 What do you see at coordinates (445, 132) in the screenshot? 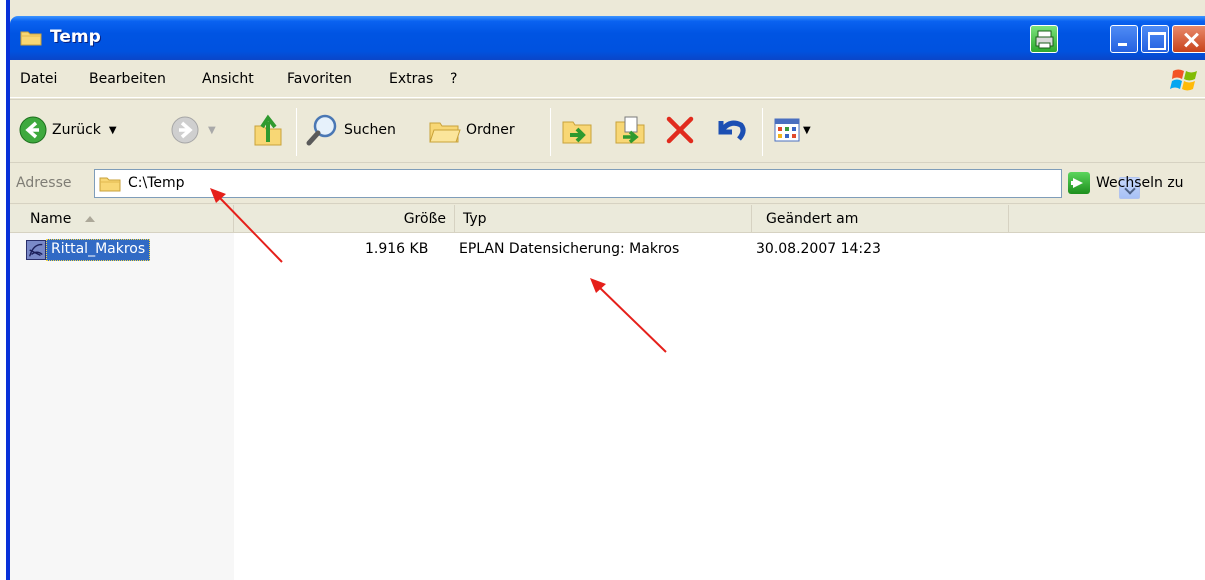
I see `folders-icon` at bounding box center [445, 132].